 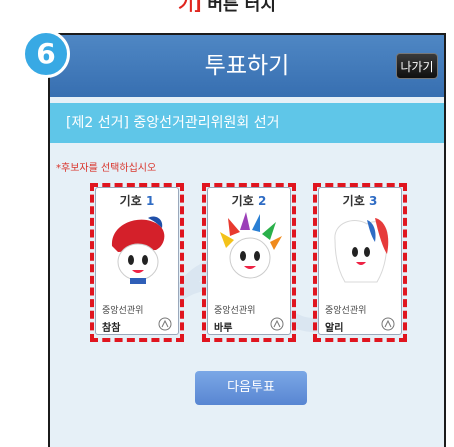 I want to click on select-notice: *후보자를 선택하십시오, so click(x=106, y=168).